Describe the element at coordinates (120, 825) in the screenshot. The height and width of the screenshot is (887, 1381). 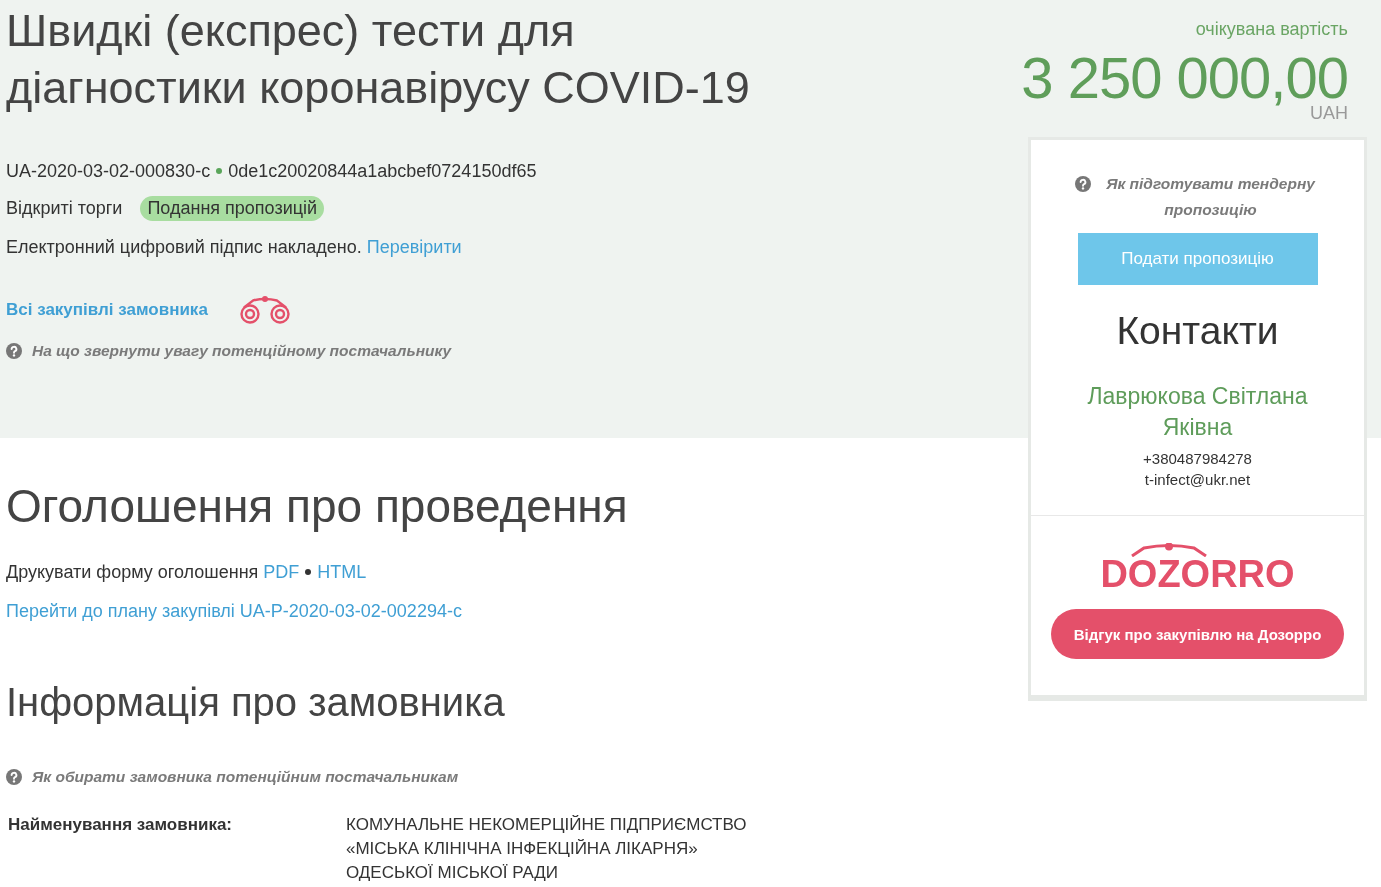
I see `field-label: Найменування замовника:` at that location.